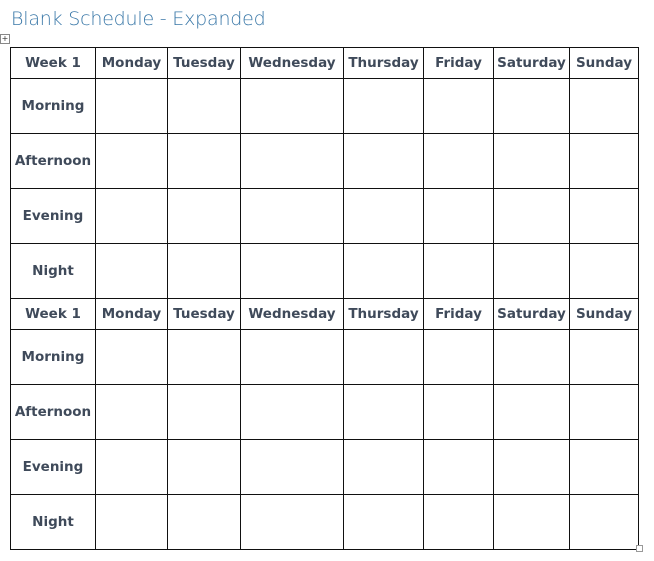 The image size is (654, 561). What do you see at coordinates (138, 19) in the screenshot?
I see `document-title: Blank Schedule - Expanded` at bounding box center [138, 19].